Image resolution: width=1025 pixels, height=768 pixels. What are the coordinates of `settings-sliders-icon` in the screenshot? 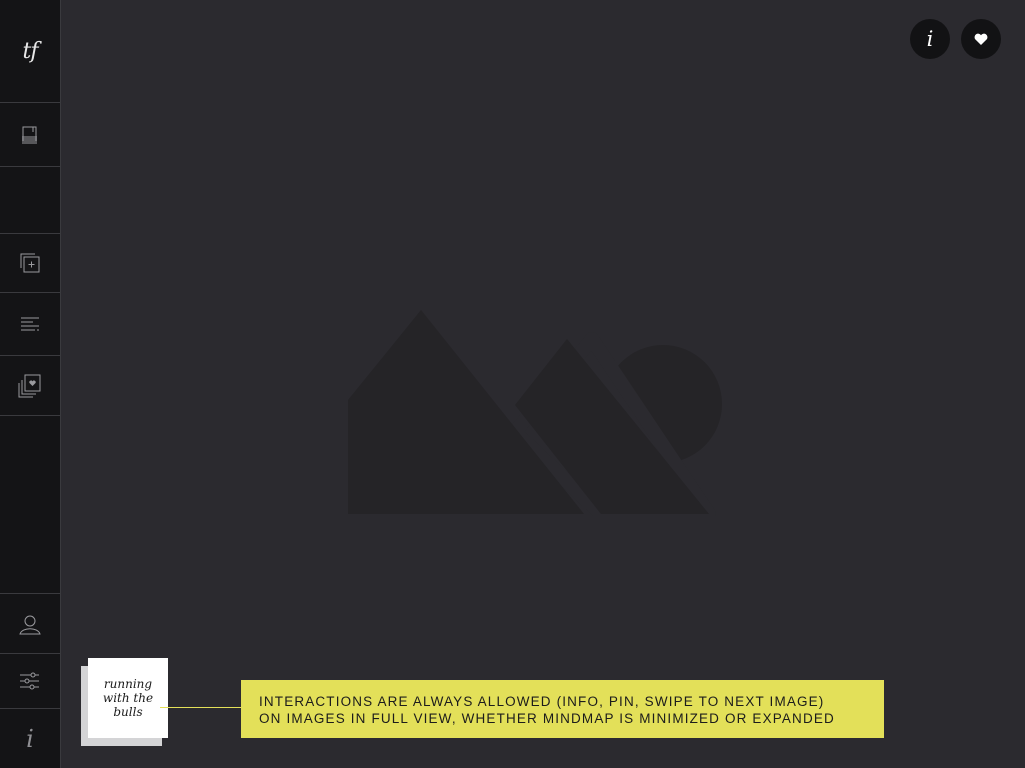 It's located at (29, 681).